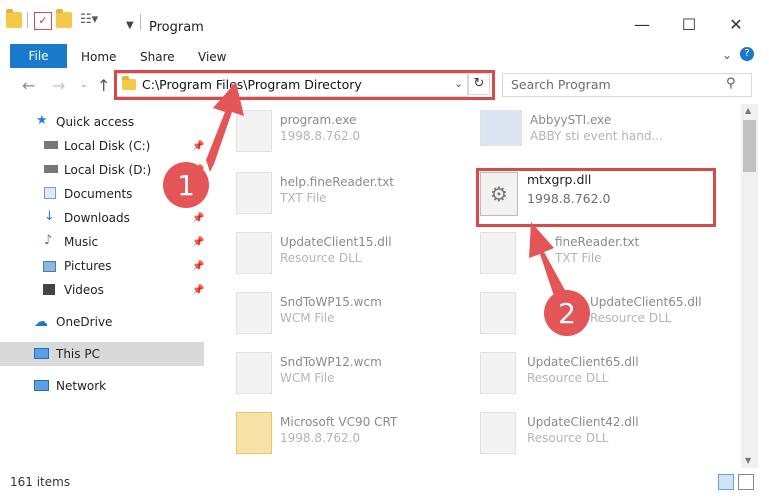 The image size is (769, 504). What do you see at coordinates (186, 185) in the screenshot?
I see `step-badge-1: 1` at bounding box center [186, 185].